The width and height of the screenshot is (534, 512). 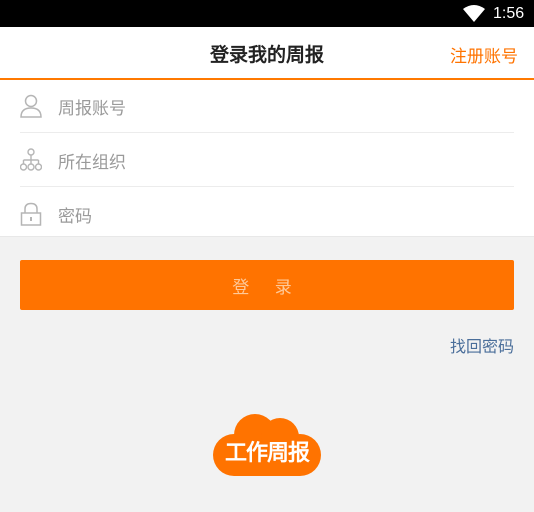 I want to click on organization-icon, so click(x=31, y=159).